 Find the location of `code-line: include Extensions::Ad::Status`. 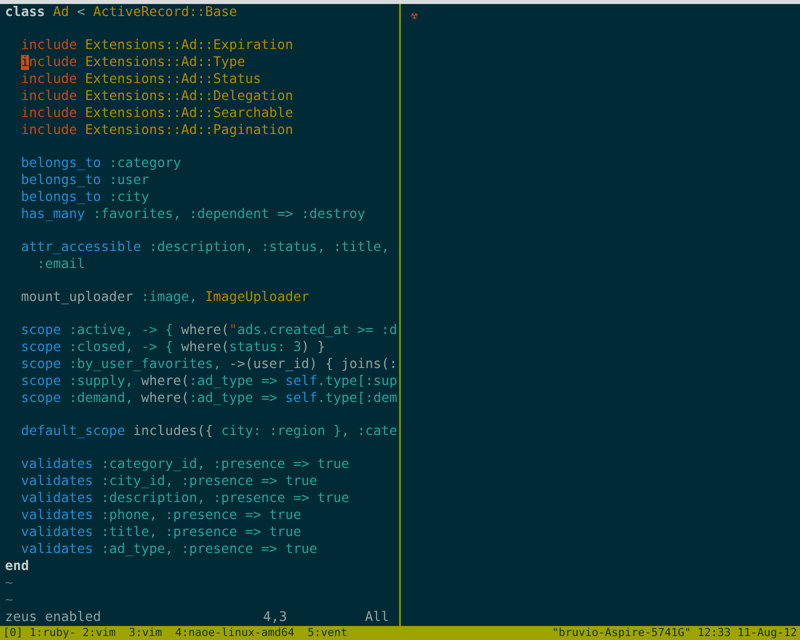

code-line: include Extensions::Ad::Status is located at coordinates (141, 79).